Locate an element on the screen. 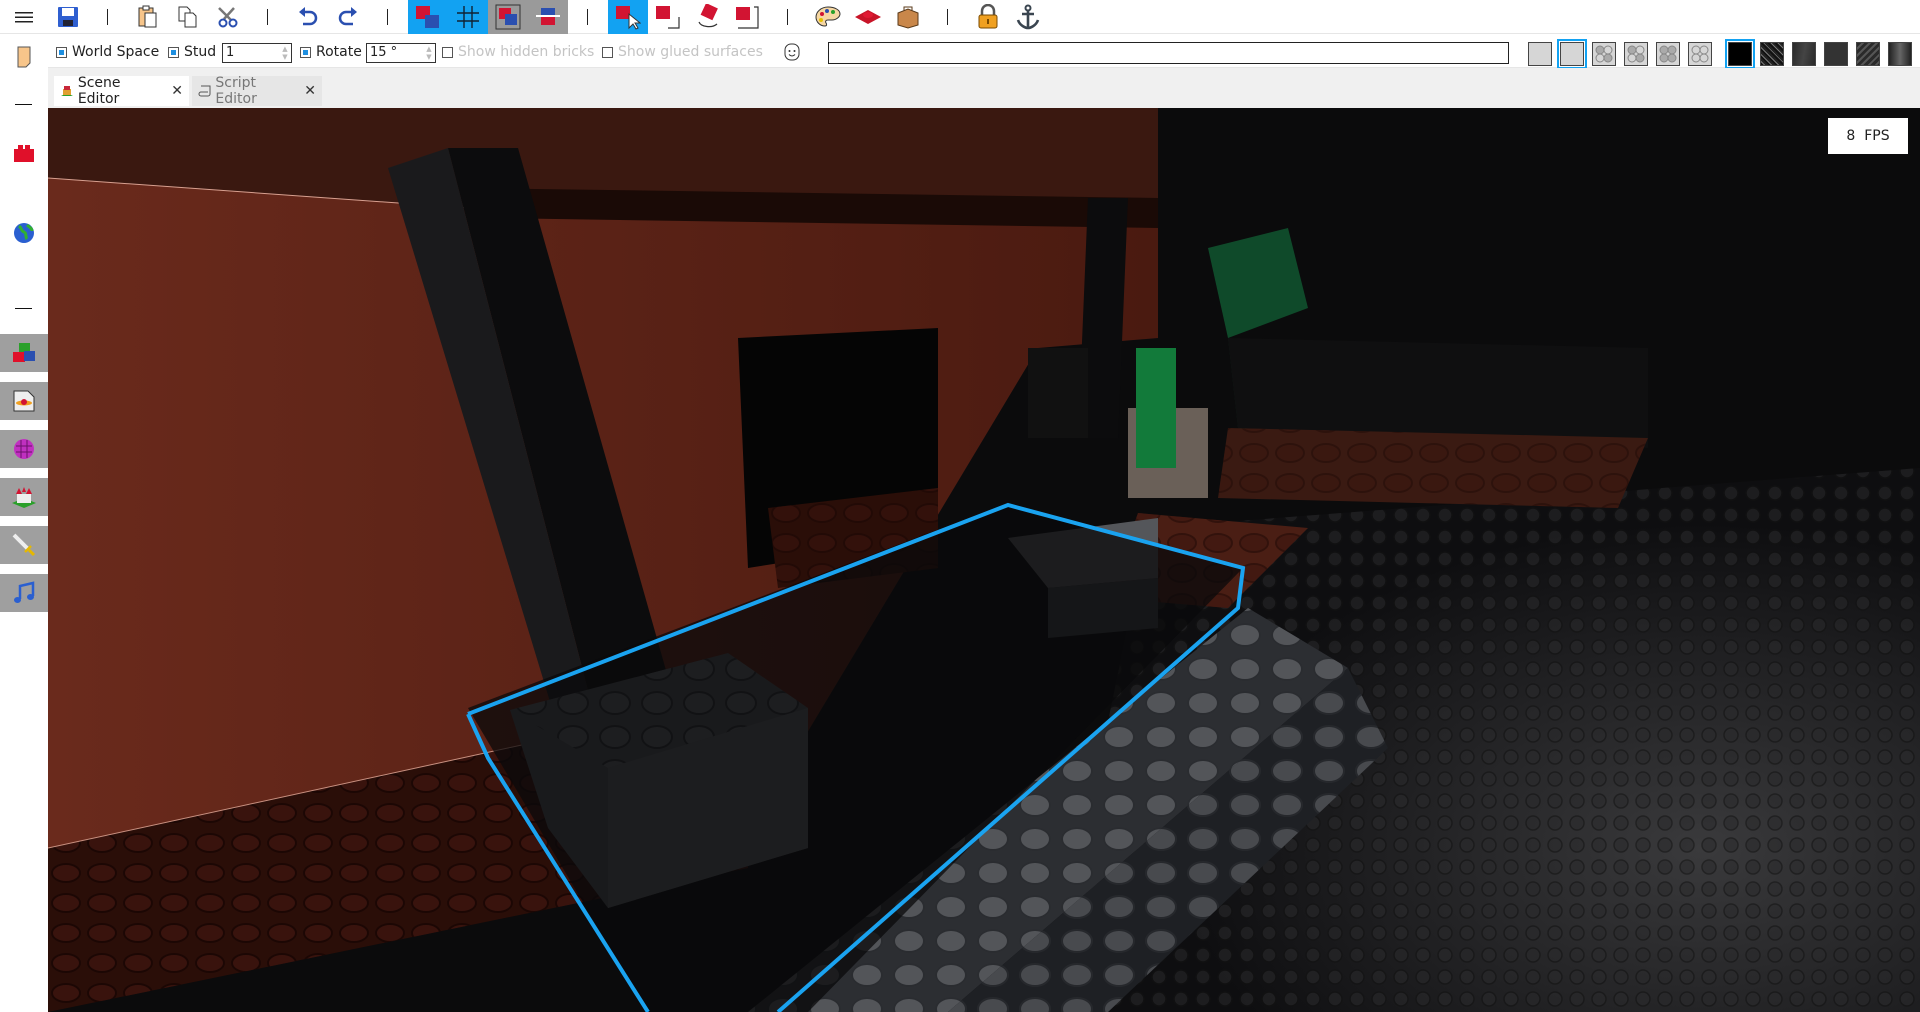  green-brick is located at coordinates (1156, 408).